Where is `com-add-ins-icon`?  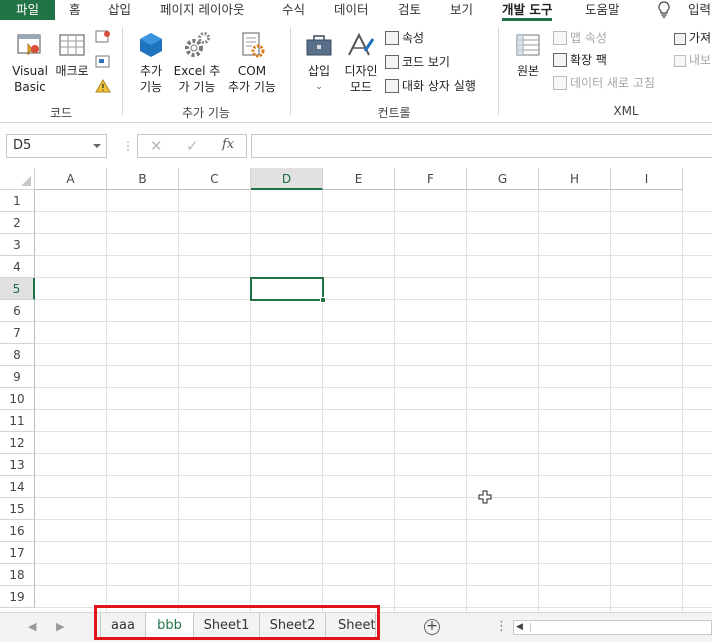 com-add-ins-icon is located at coordinates (253, 45).